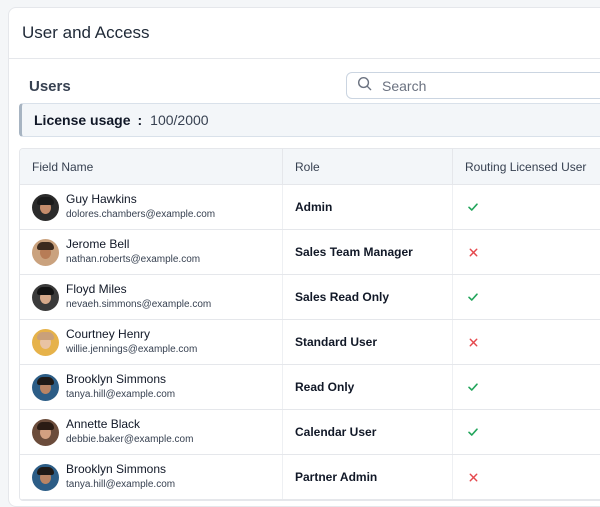 The width and height of the screenshot is (600, 507). Describe the element at coordinates (108, 334) in the screenshot. I see `user-name: Courtney Henry` at that location.